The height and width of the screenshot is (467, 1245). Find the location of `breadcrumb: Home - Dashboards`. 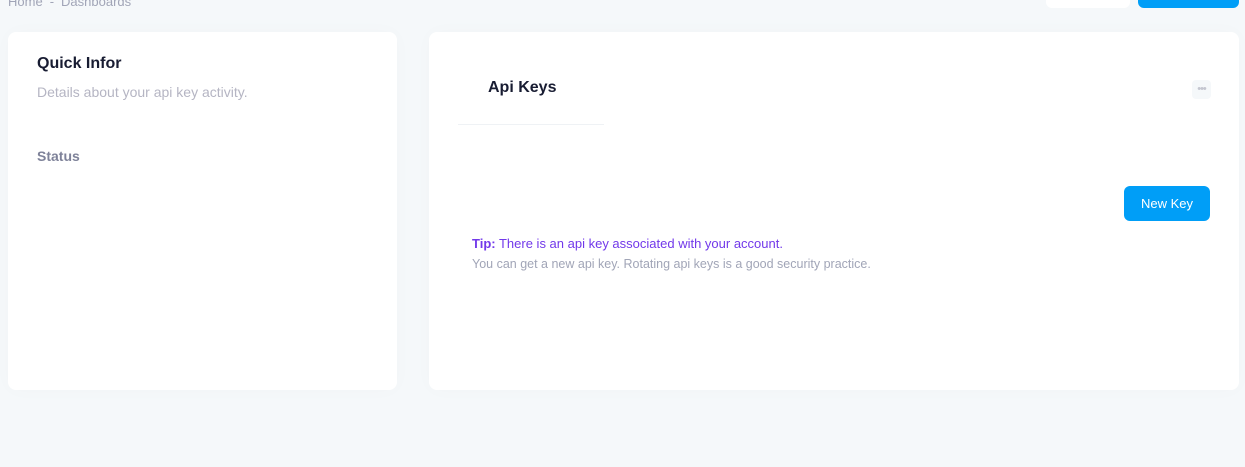

breadcrumb: Home - Dashboards is located at coordinates (69, 4).